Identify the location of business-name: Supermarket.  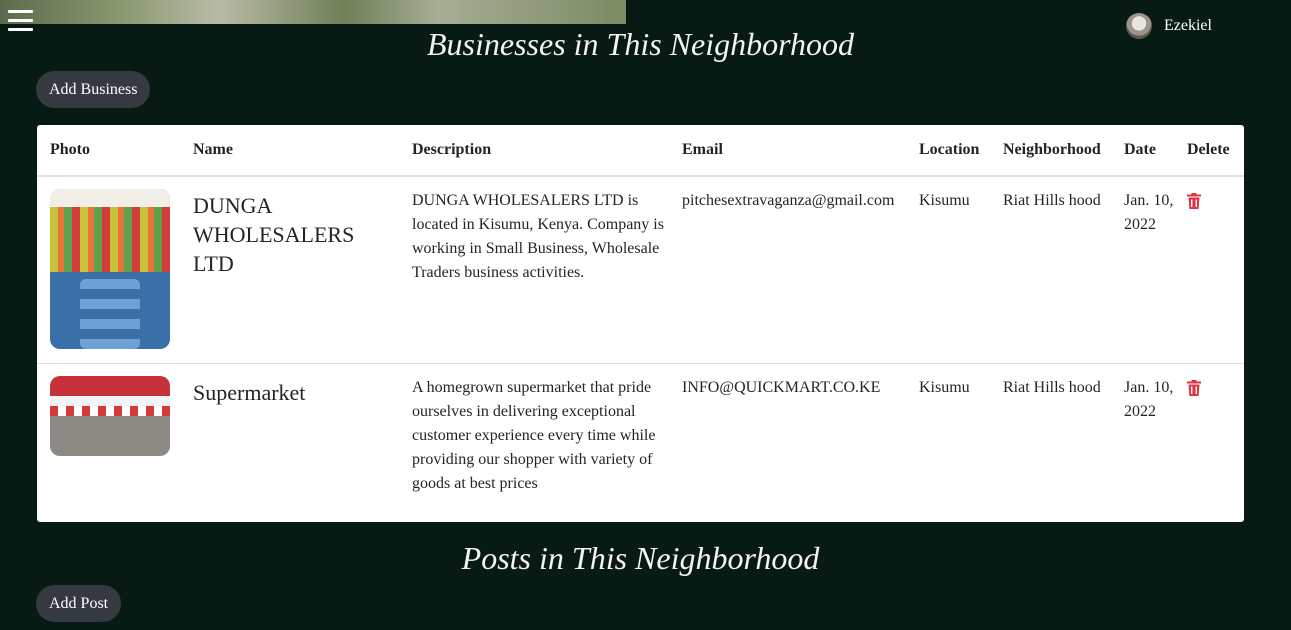
(249, 392).